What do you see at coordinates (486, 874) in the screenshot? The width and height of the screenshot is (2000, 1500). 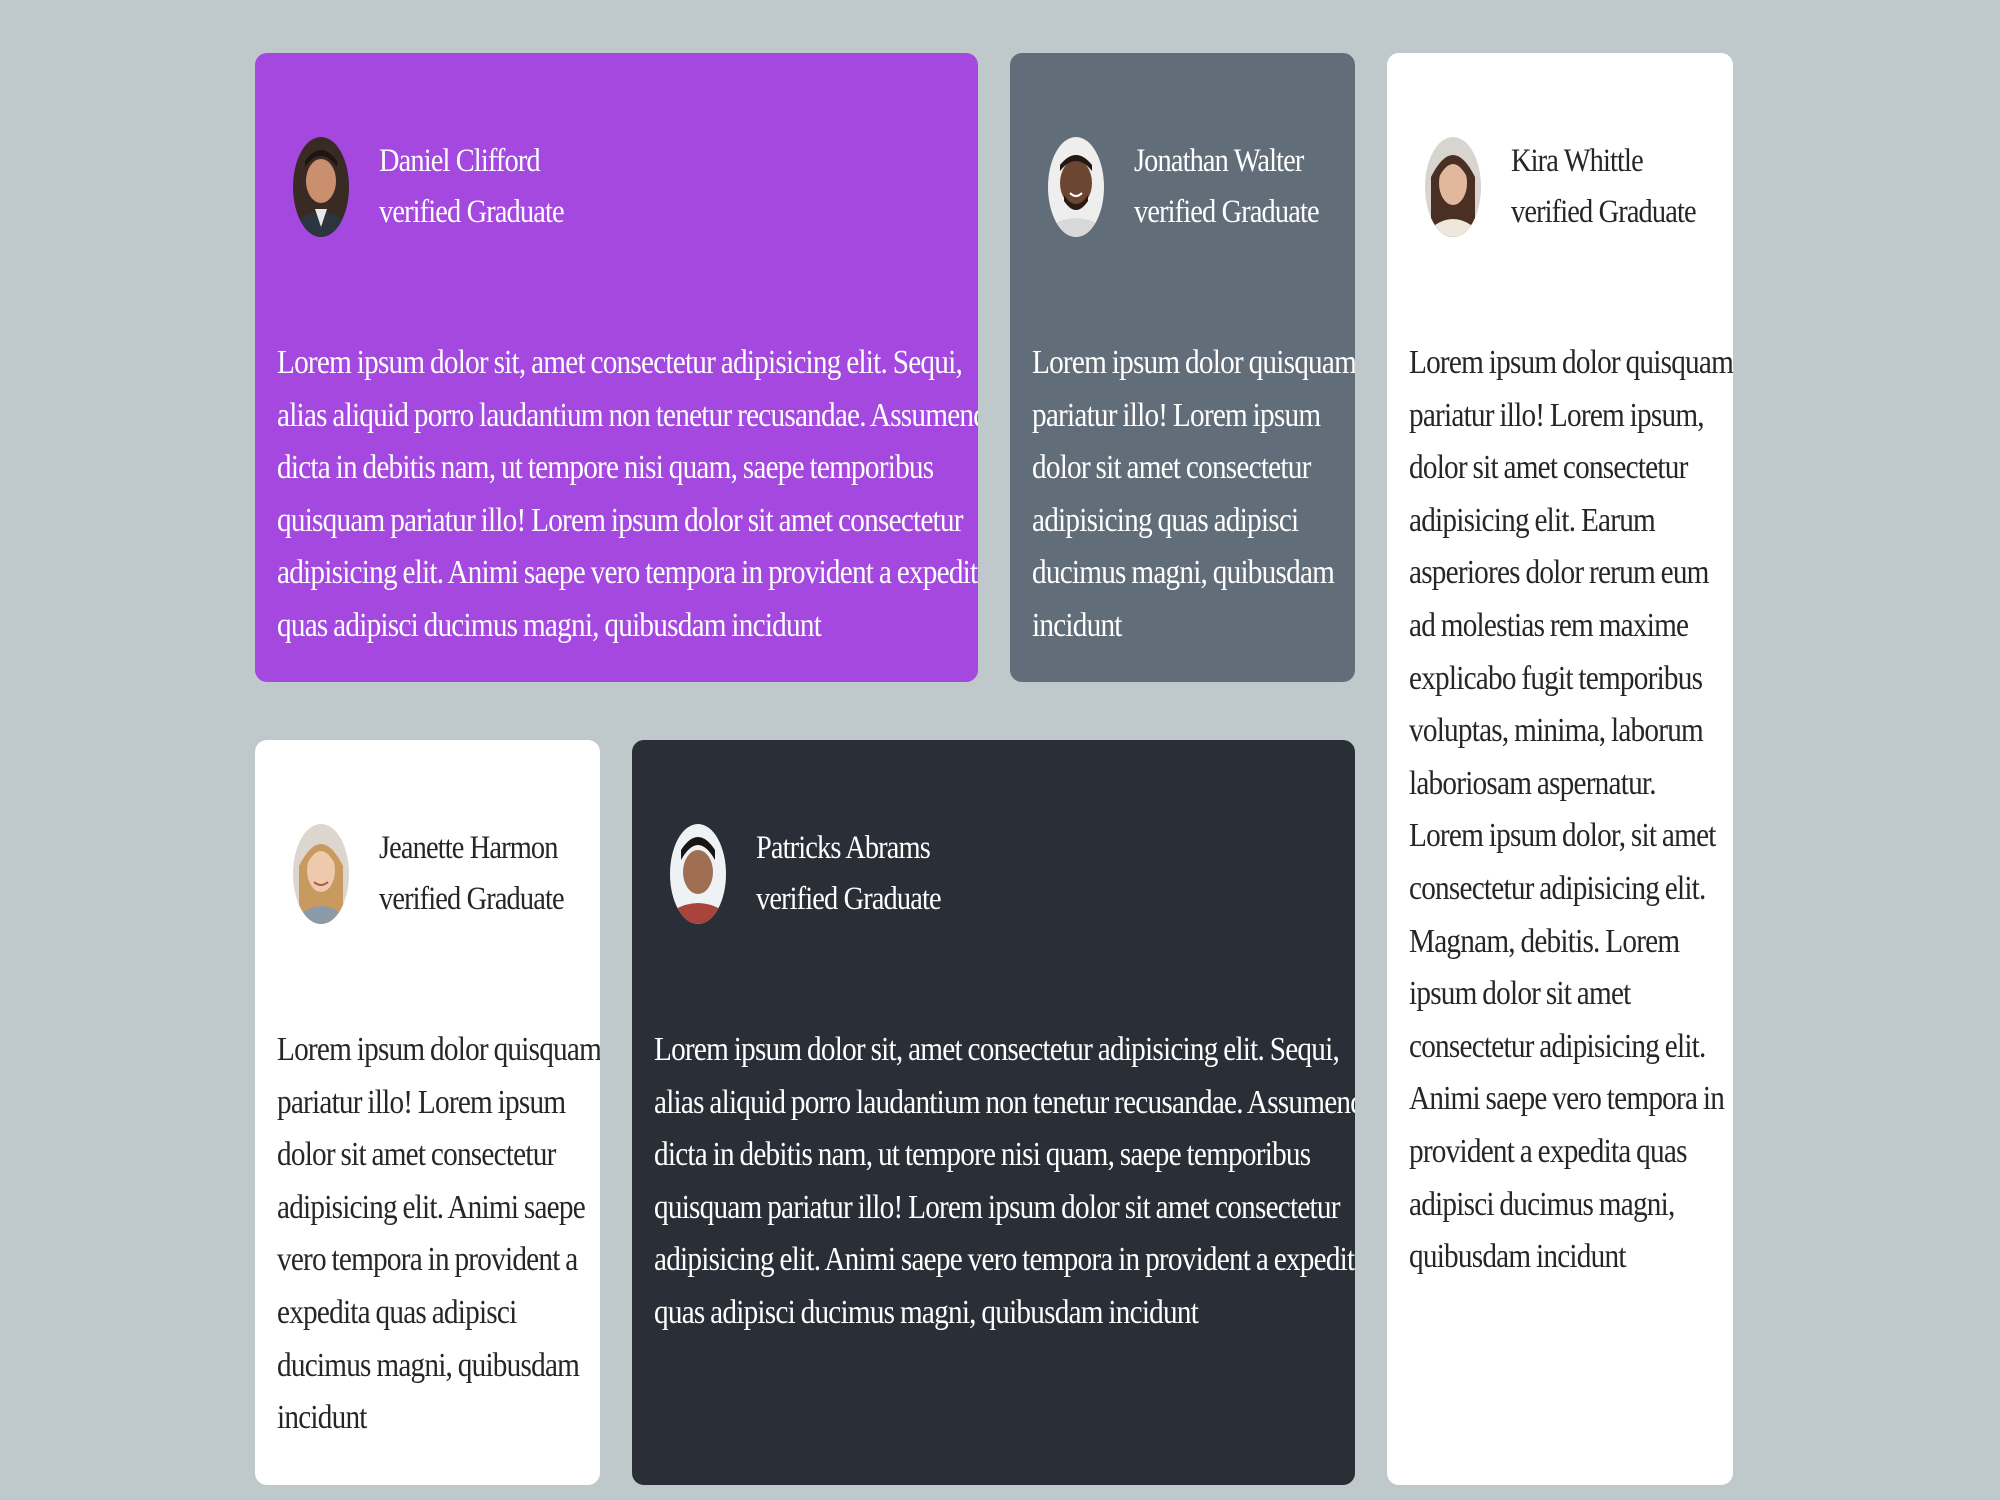 I see `author-info: Jeanette Harmon verified Graduate` at bounding box center [486, 874].